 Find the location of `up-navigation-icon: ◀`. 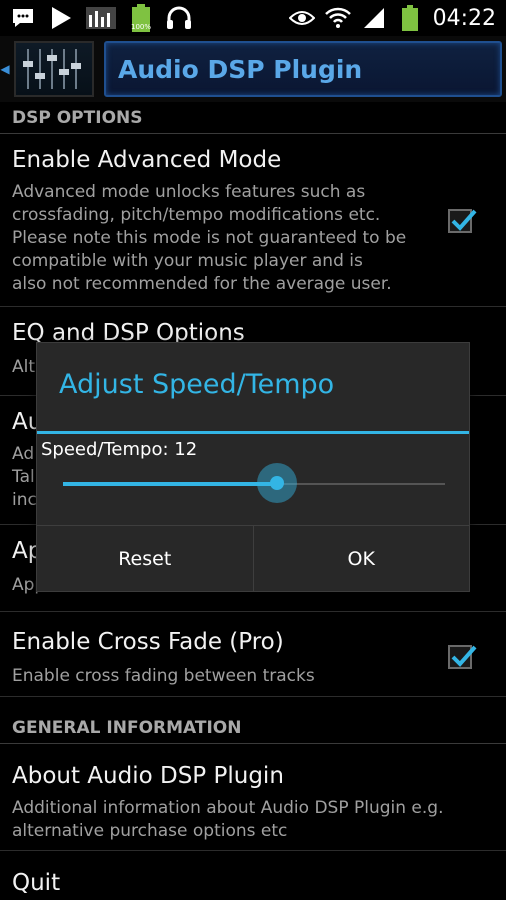

up-navigation-icon: ◀ is located at coordinates (5, 69).